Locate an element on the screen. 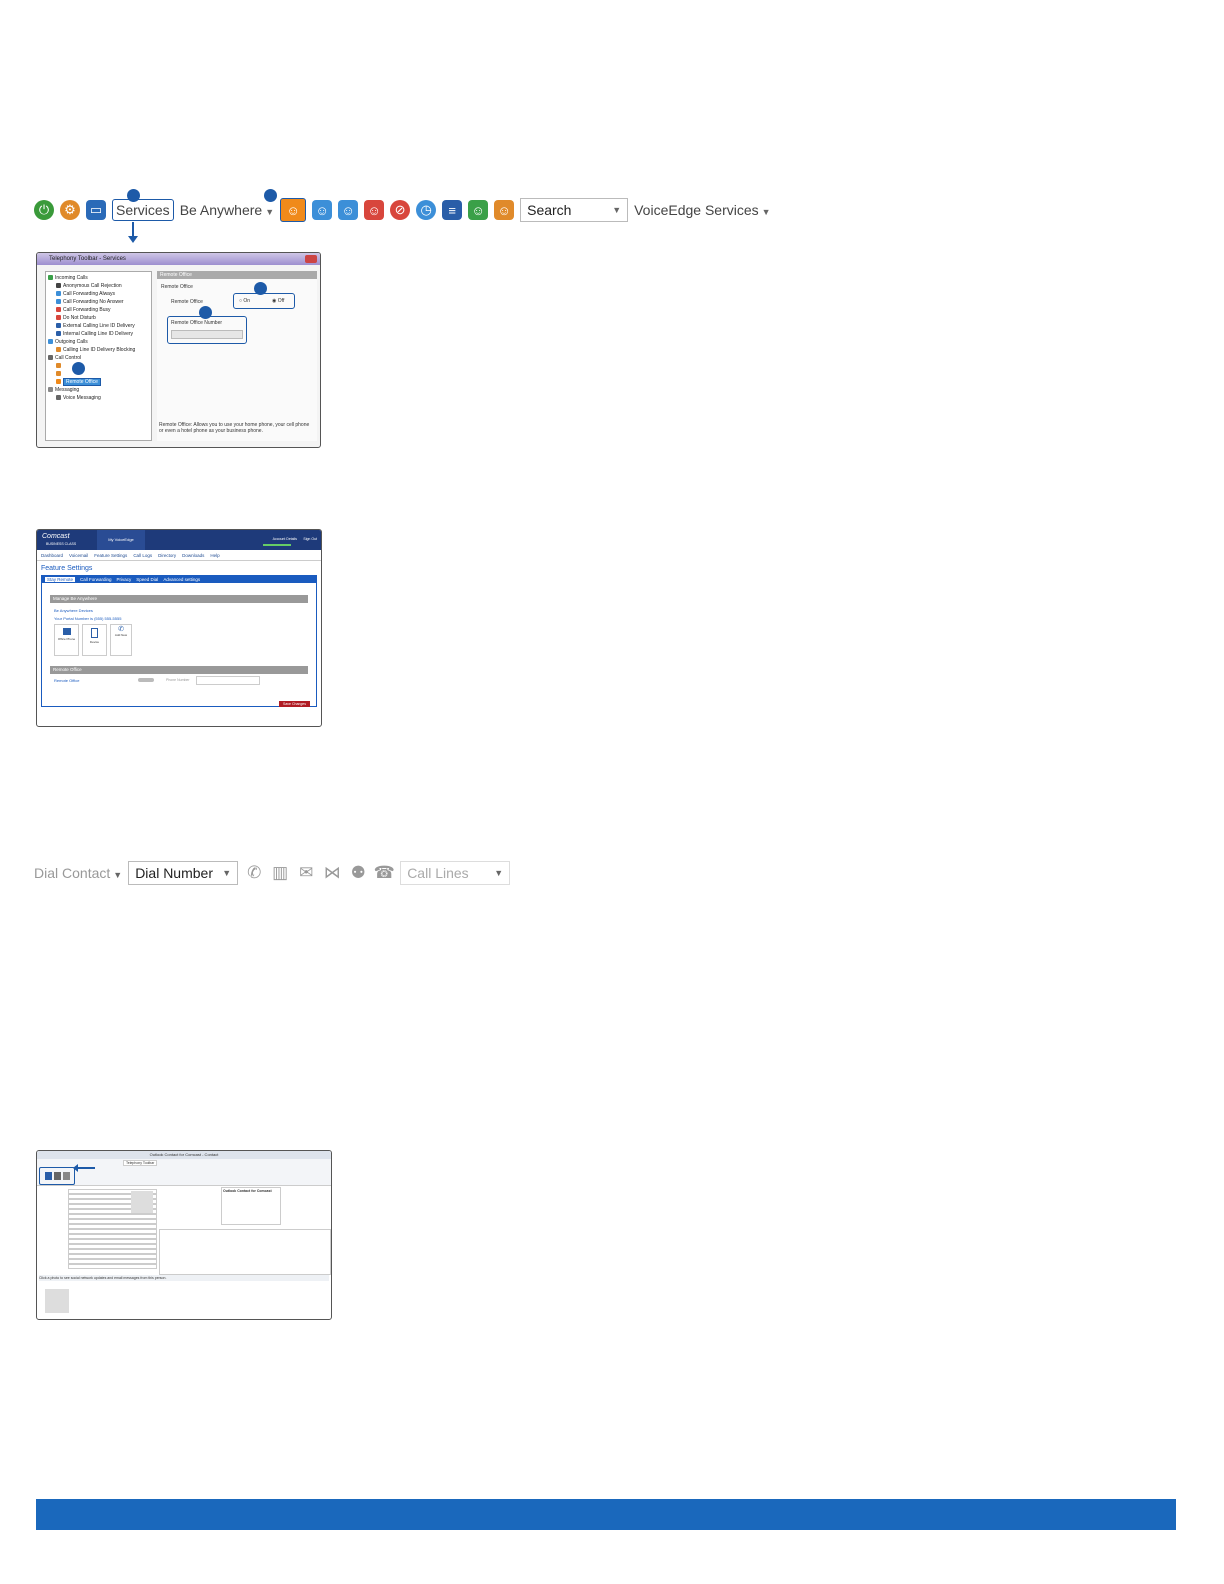 The height and width of the screenshot is (1584, 1224). call-lines-dropdown: Call Lines ▼ is located at coordinates (455, 873).